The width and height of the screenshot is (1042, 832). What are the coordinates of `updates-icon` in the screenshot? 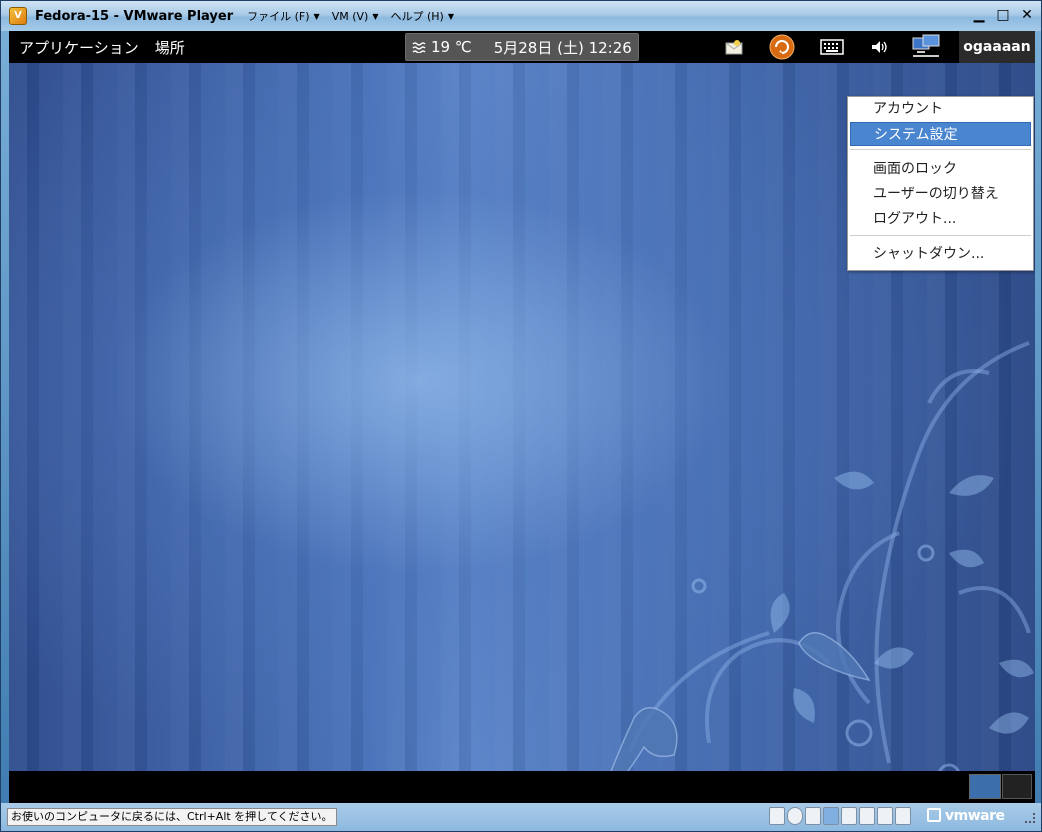 It's located at (782, 47).